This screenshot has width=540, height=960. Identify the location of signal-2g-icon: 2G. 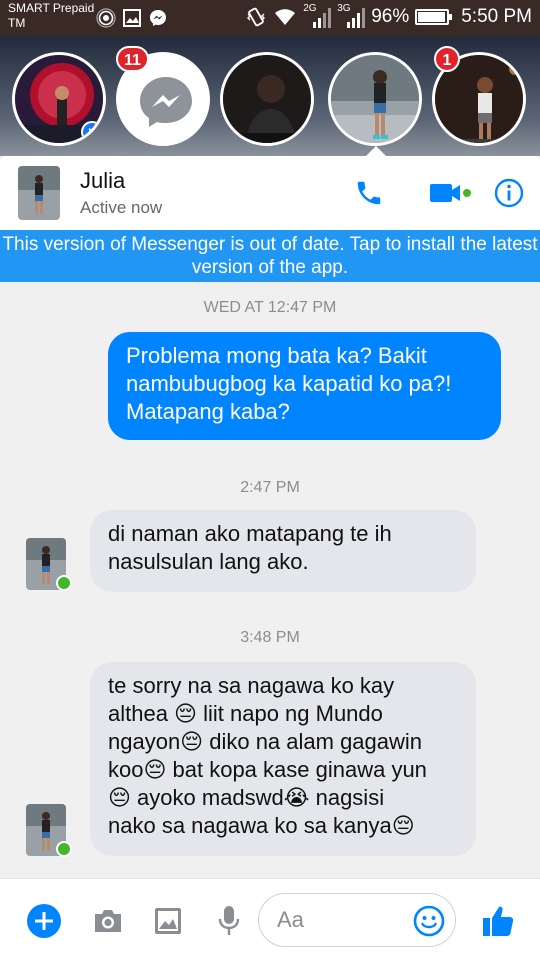
(317, 16).